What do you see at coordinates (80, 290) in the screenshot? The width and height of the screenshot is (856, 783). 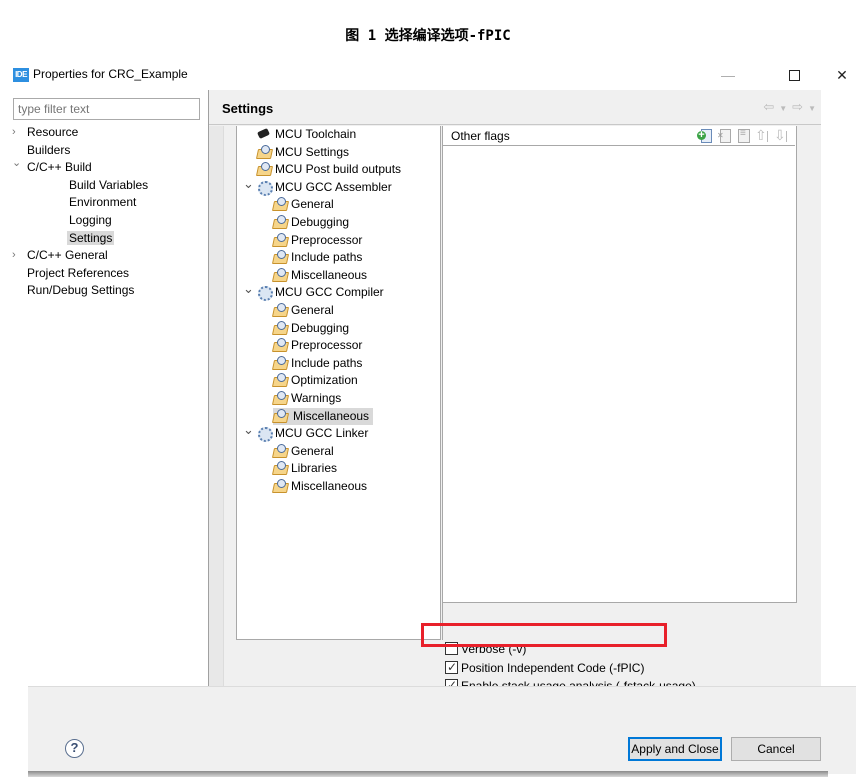 I see `nav-item-run-debug-settings: Run/Debug Settings` at bounding box center [80, 290].